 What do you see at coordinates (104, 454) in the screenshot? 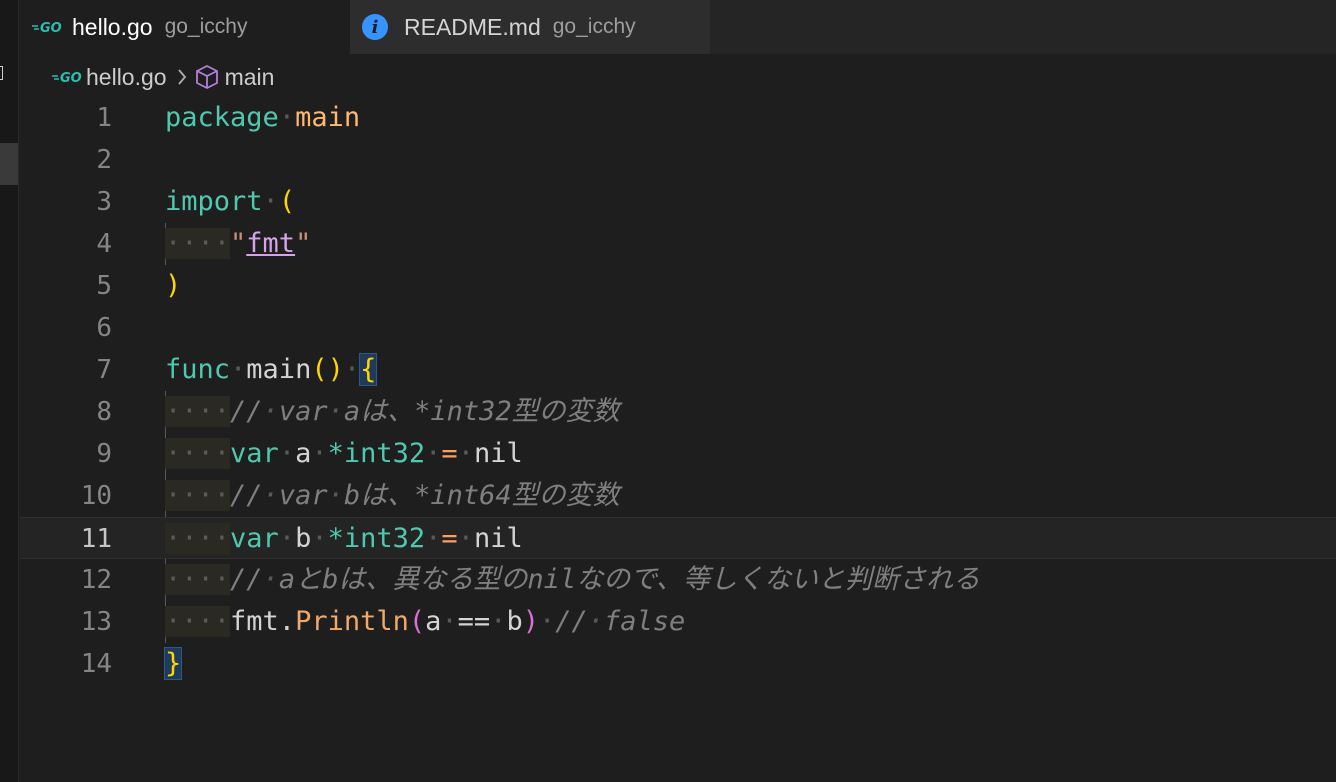
I see `line-number: 9` at bounding box center [104, 454].